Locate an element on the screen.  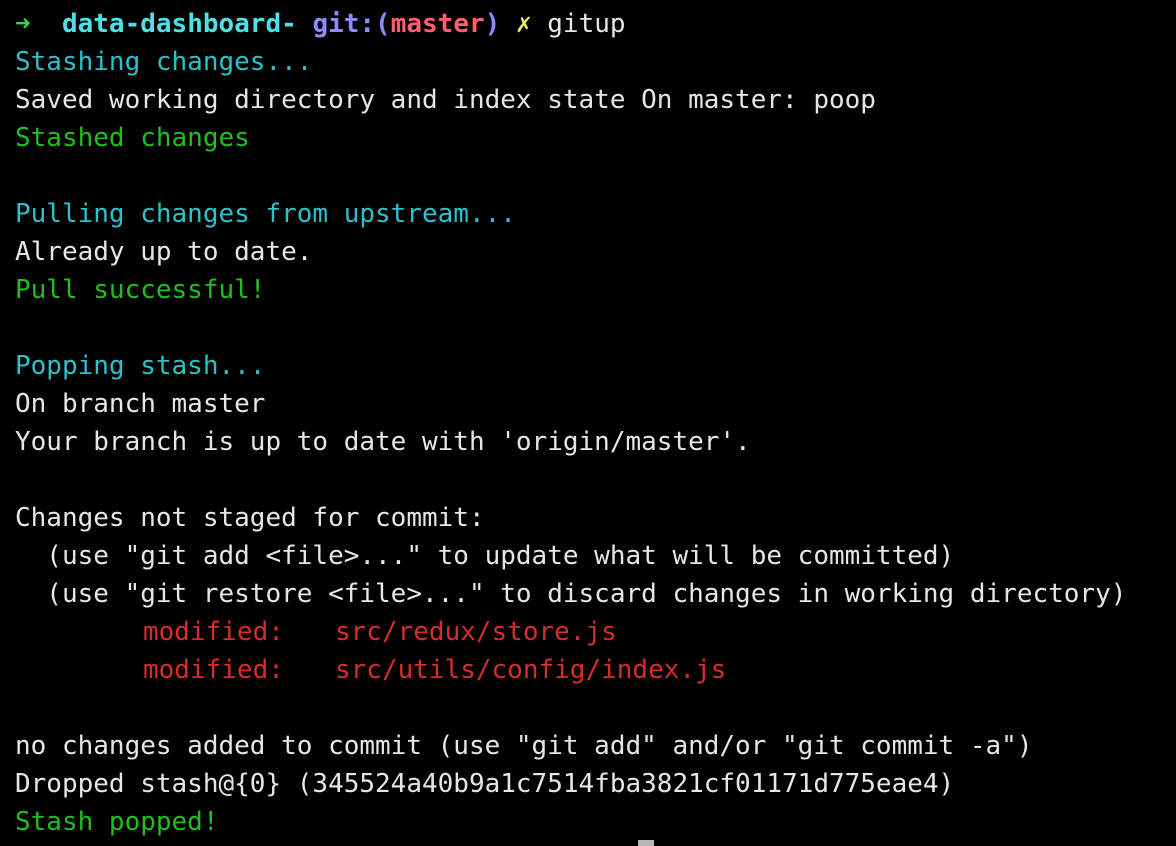
prompt-git-prefix: git:( is located at coordinates (351, 24).